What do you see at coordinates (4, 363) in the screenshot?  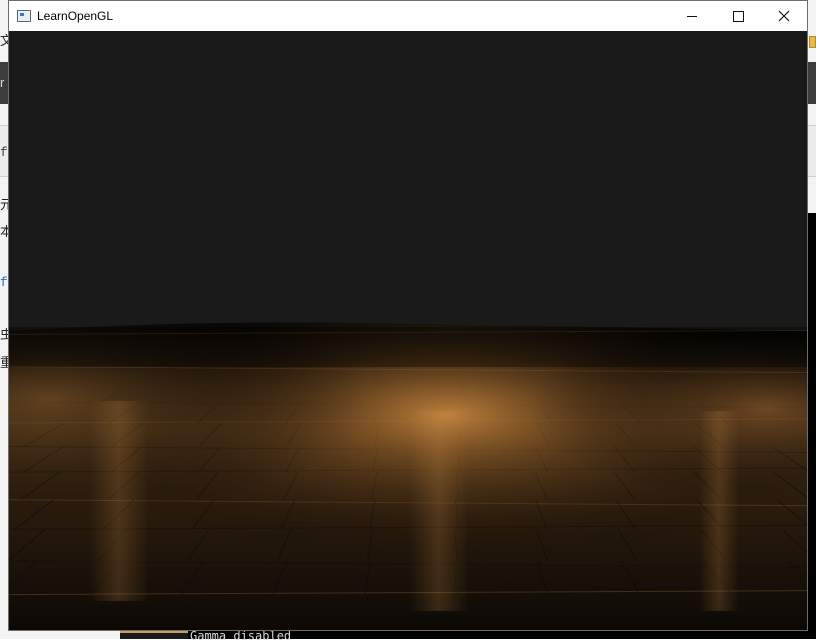 I see `background-edge-text: 重` at bounding box center [4, 363].